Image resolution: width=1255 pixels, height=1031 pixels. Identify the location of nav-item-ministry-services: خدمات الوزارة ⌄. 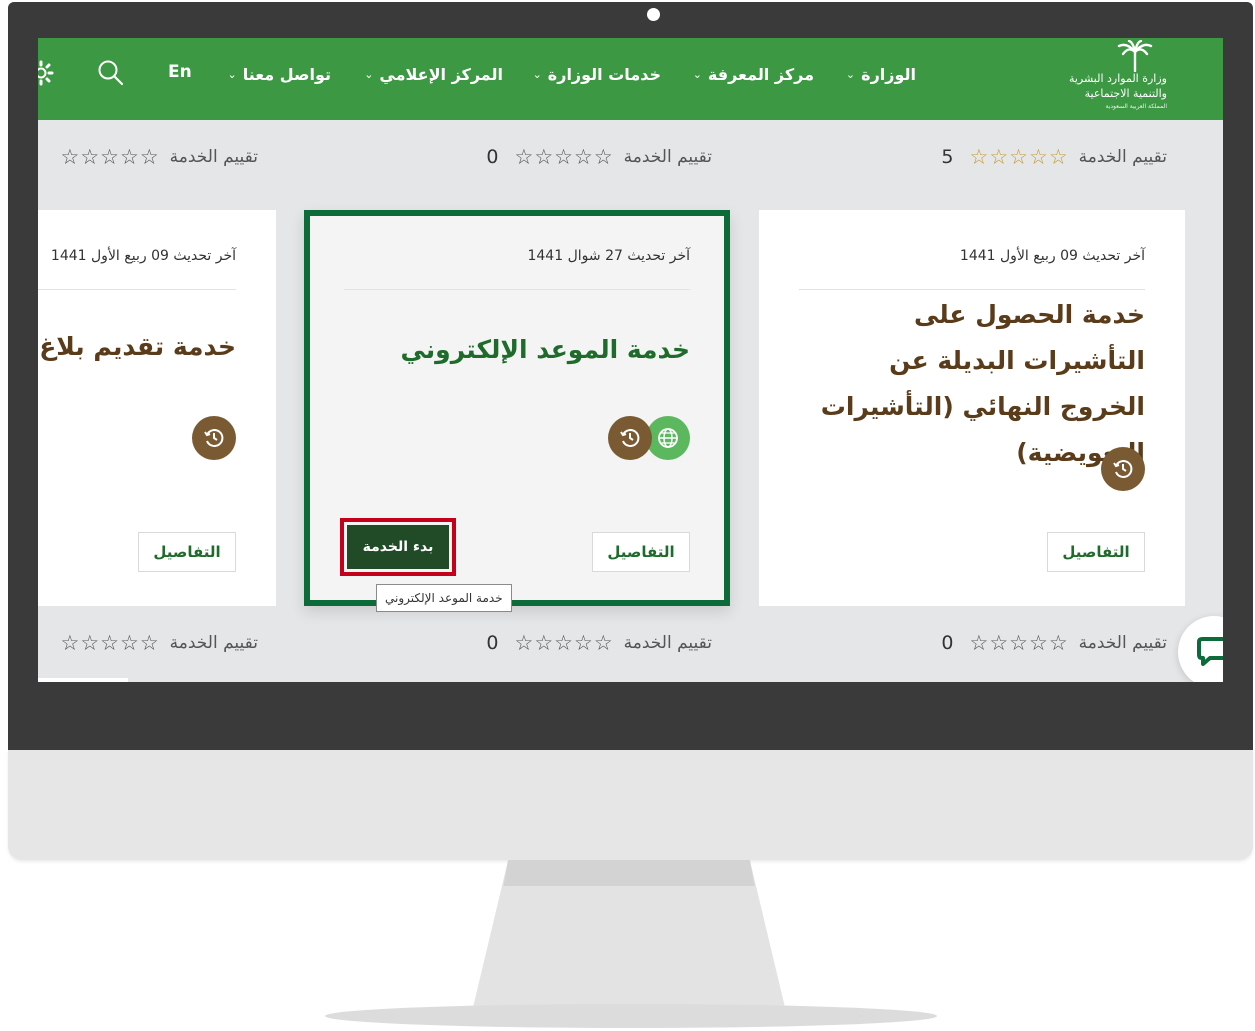
(597, 74).